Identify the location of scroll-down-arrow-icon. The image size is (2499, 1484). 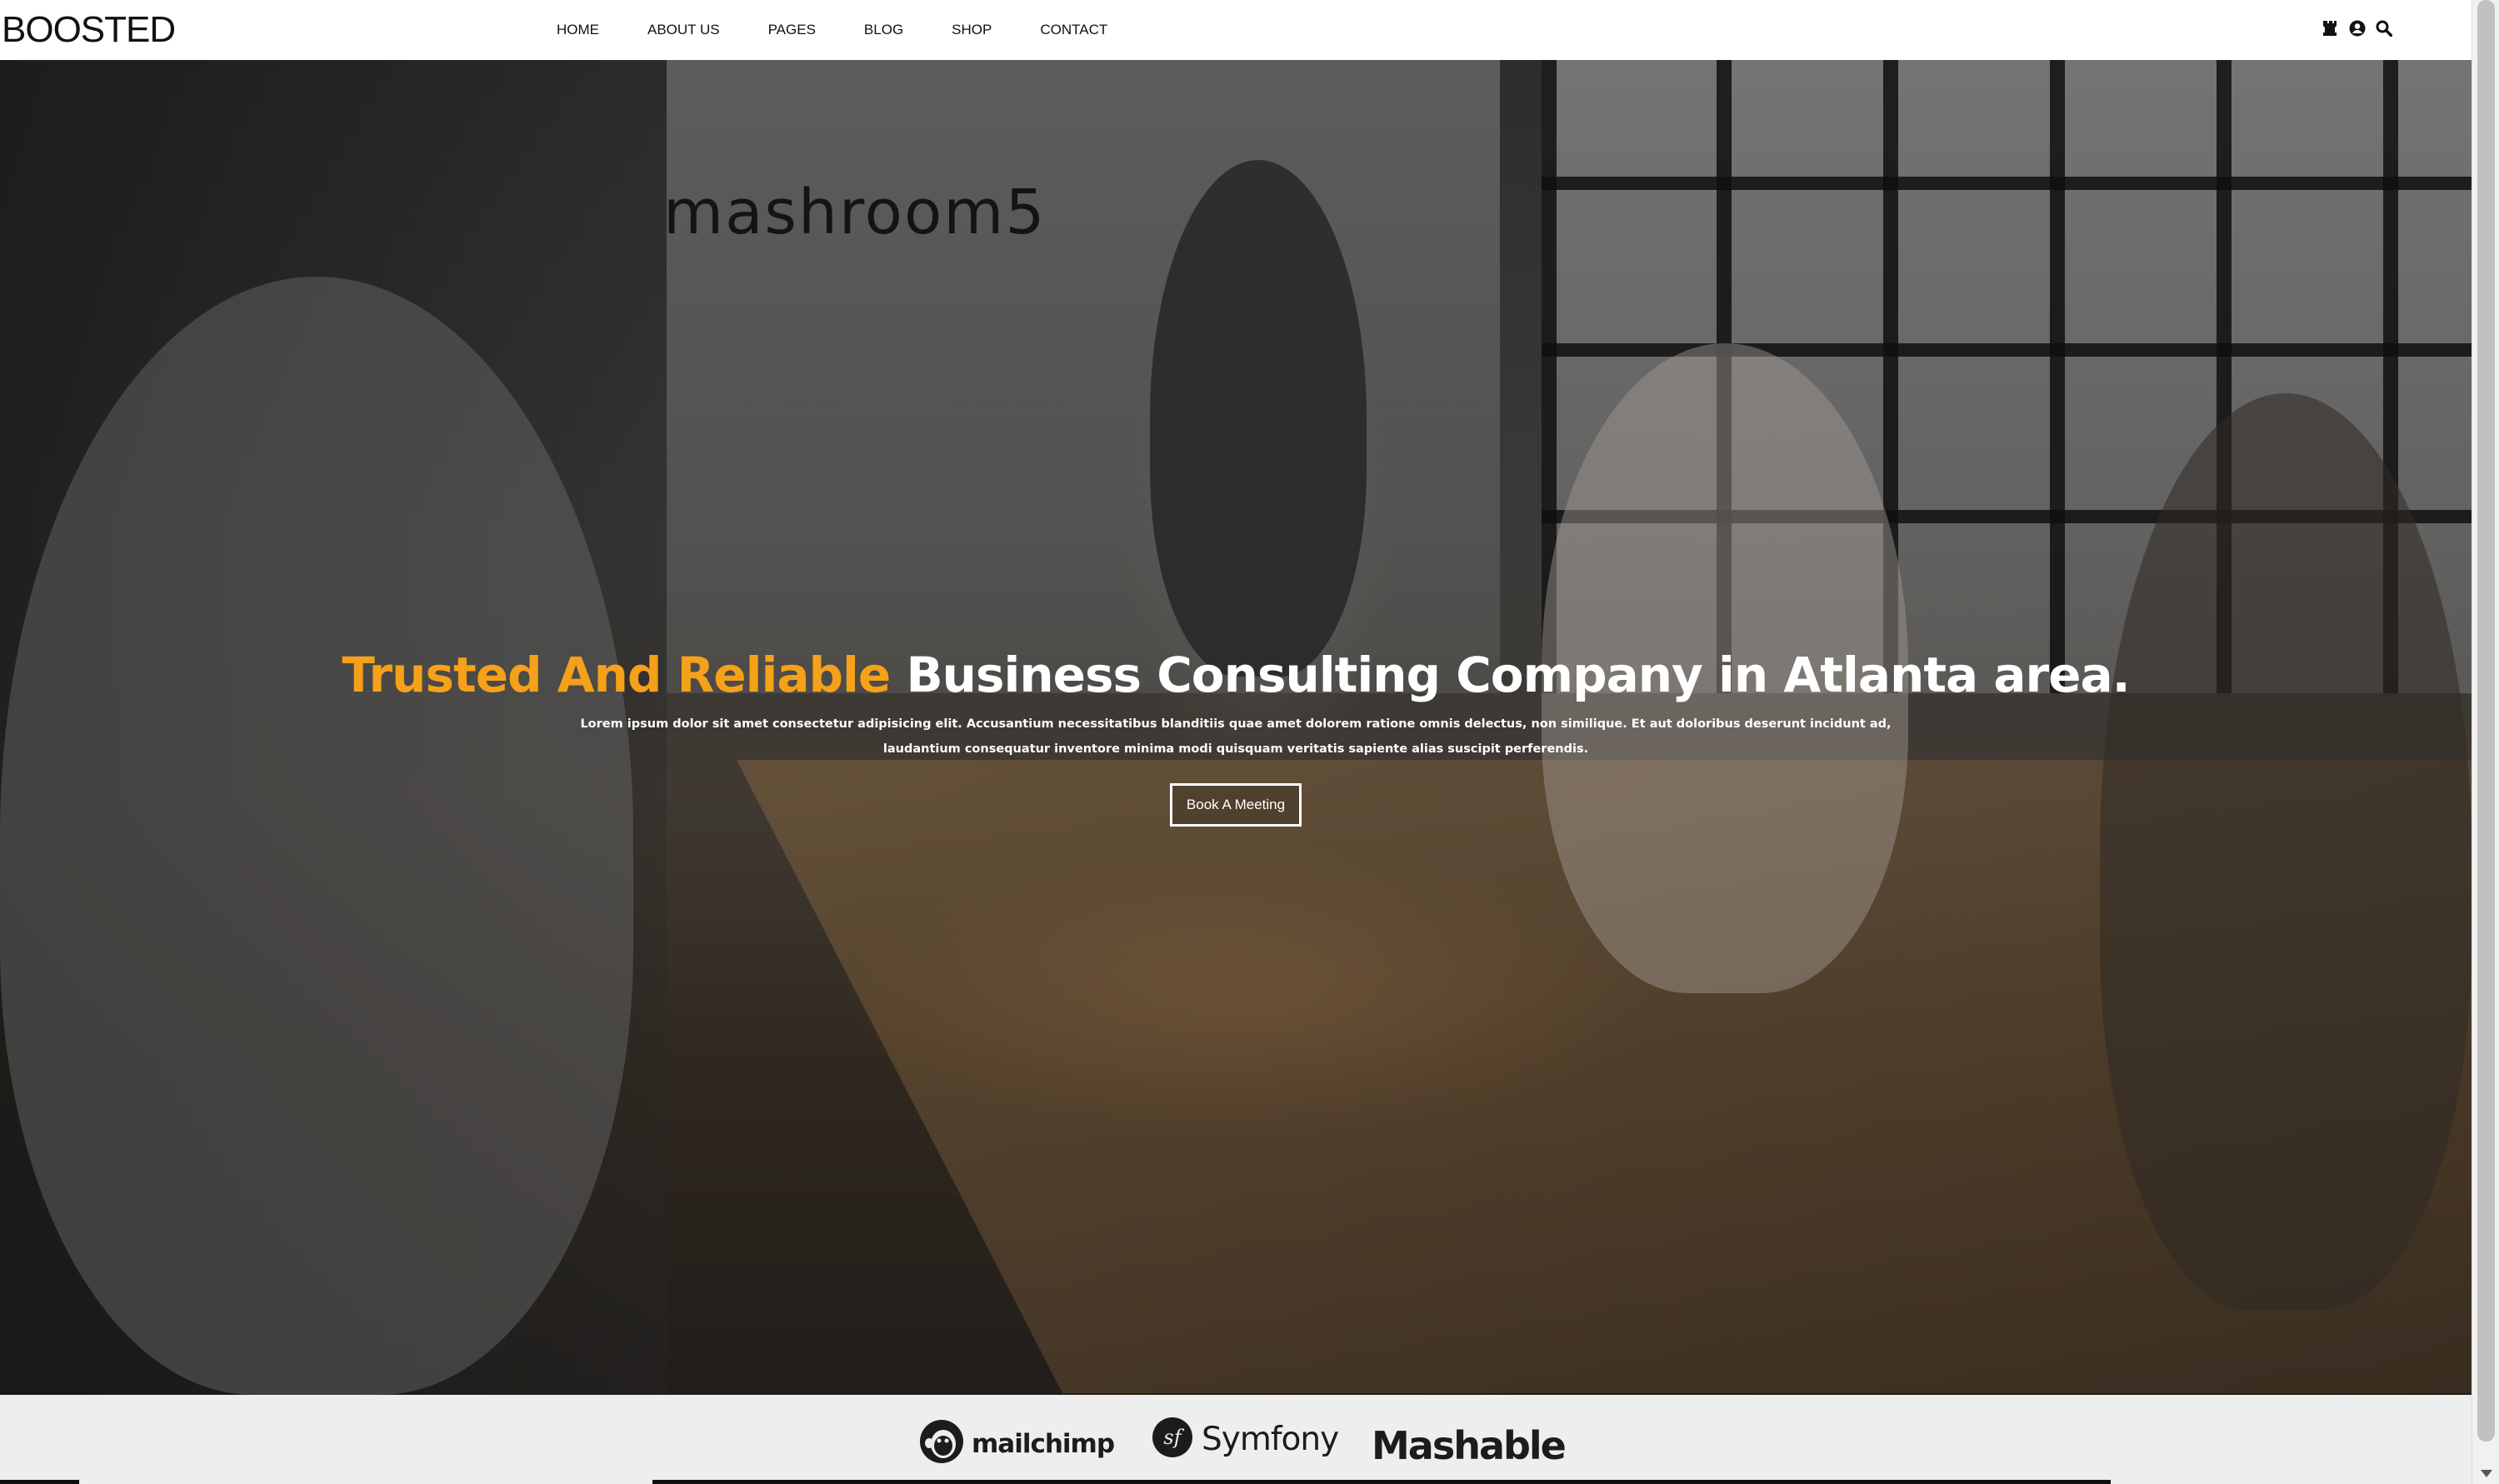
(2486, 1473).